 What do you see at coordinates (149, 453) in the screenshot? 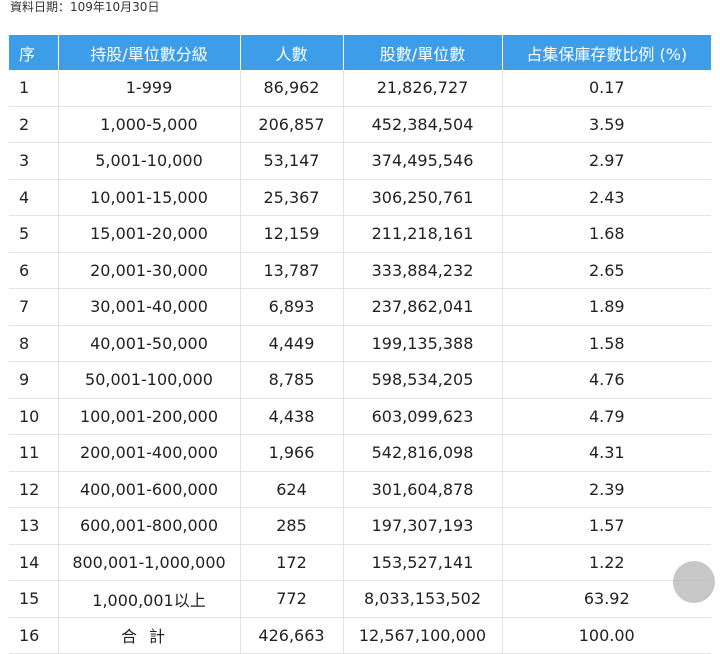
I see `cell-range: 200,001-400,000` at bounding box center [149, 453].